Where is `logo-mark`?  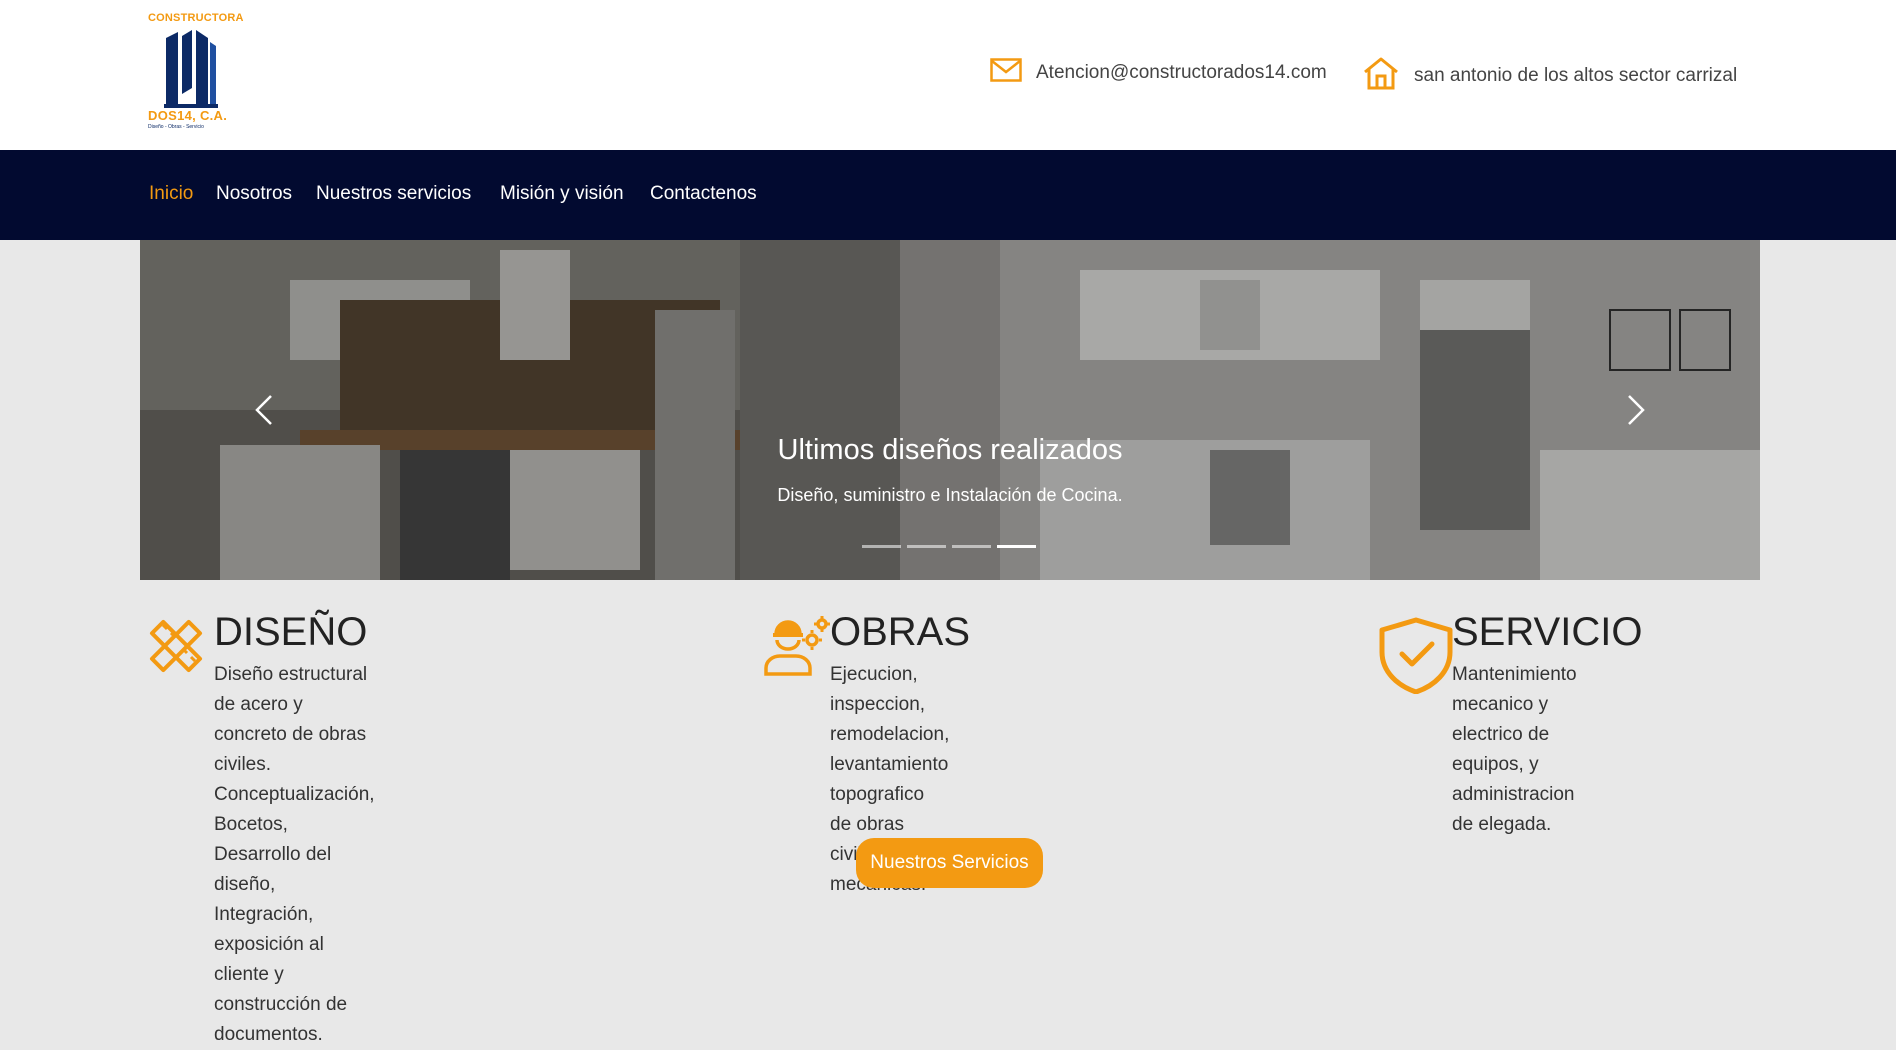 logo-mark is located at coordinates (191, 69).